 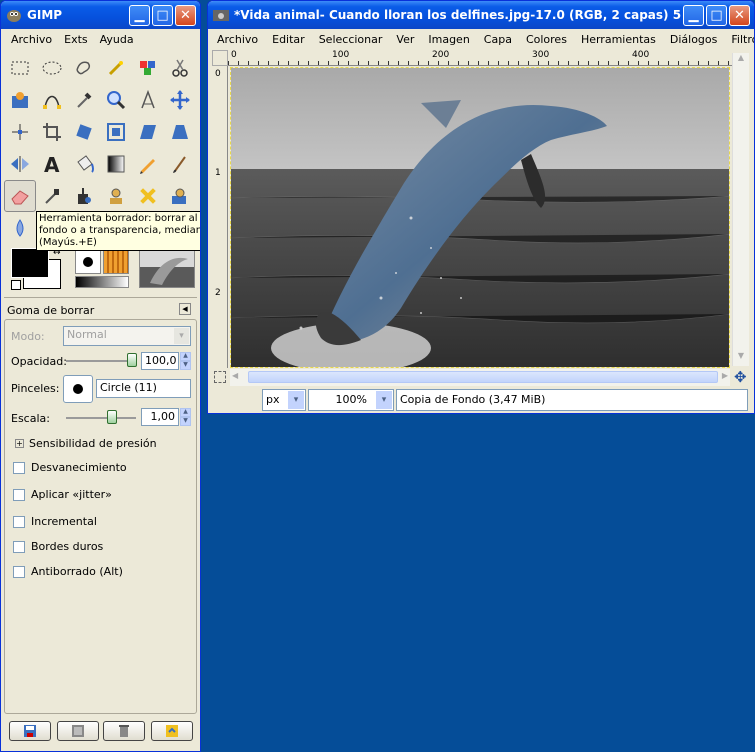 What do you see at coordinates (20, 164) in the screenshot?
I see `tool-flip` at bounding box center [20, 164].